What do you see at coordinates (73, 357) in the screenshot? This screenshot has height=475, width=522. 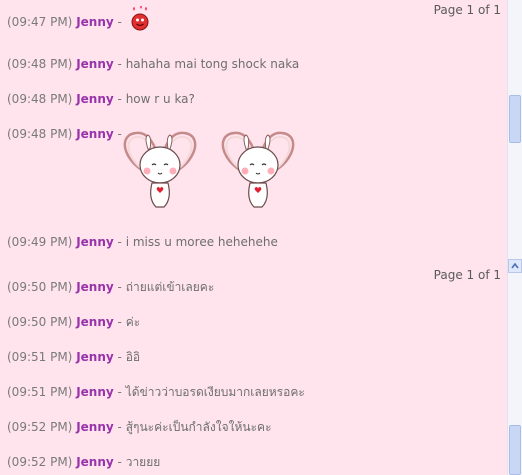 I see `chat-message: (09:51 PM) Jenny - อิอิ` at bounding box center [73, 357].